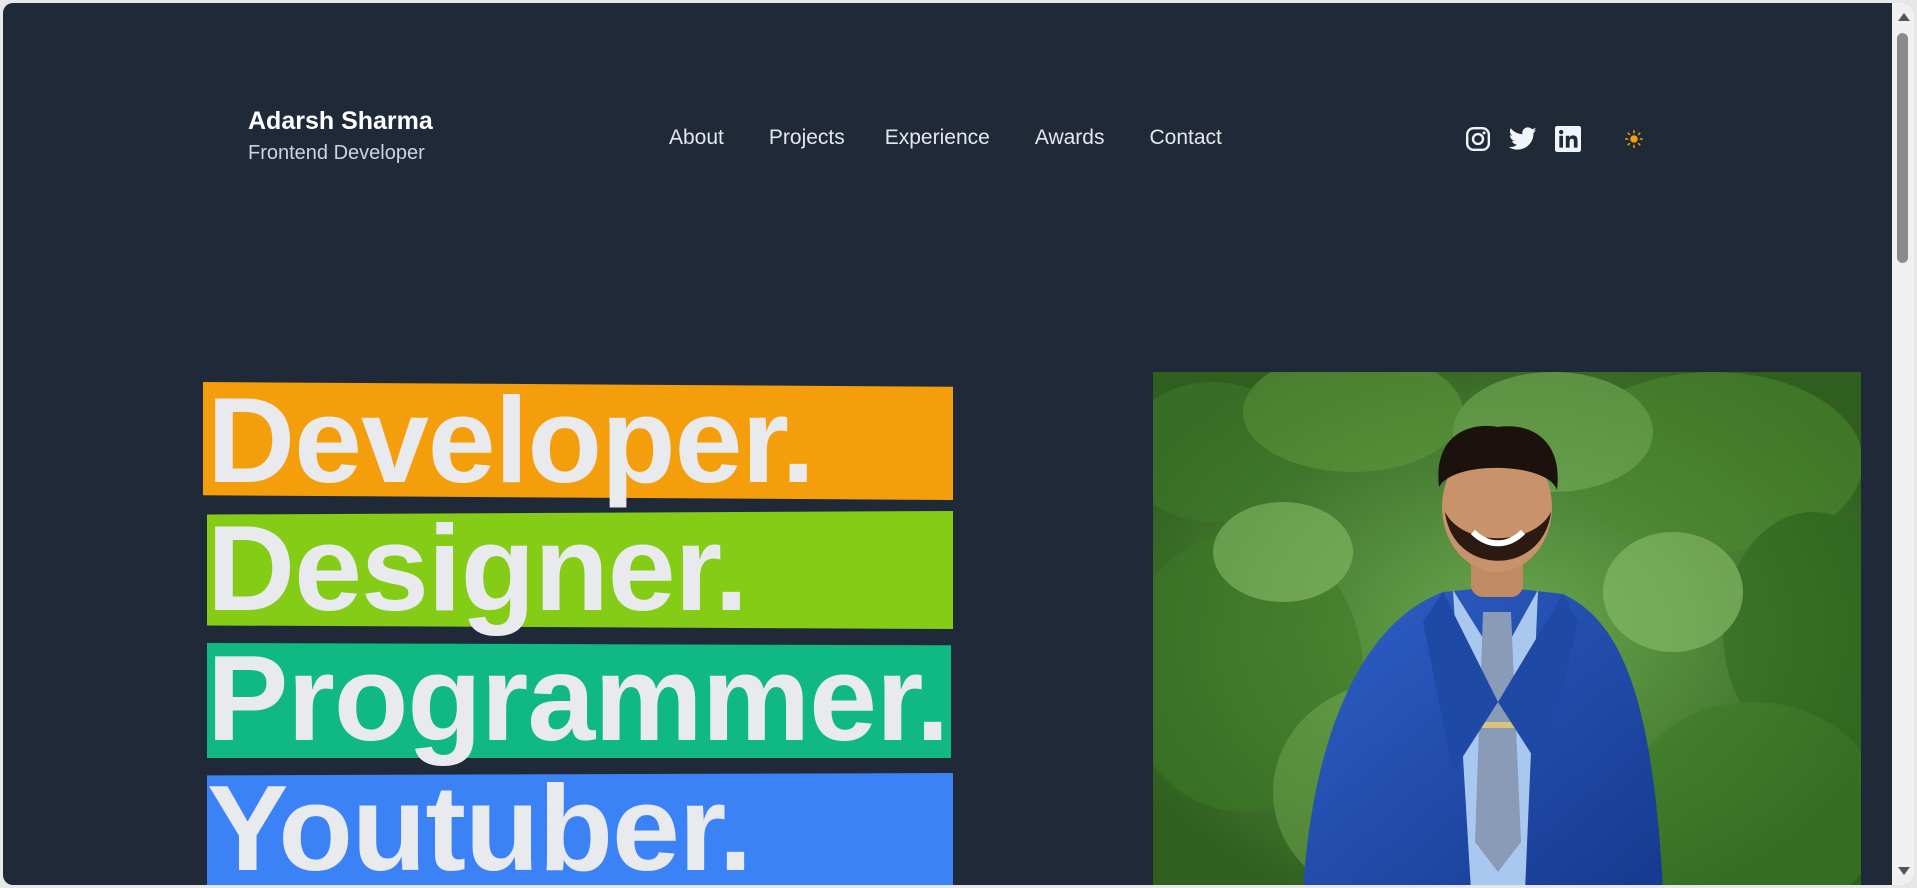  I want to click on scroll-up-arrow-icon, so click(1904, 17).